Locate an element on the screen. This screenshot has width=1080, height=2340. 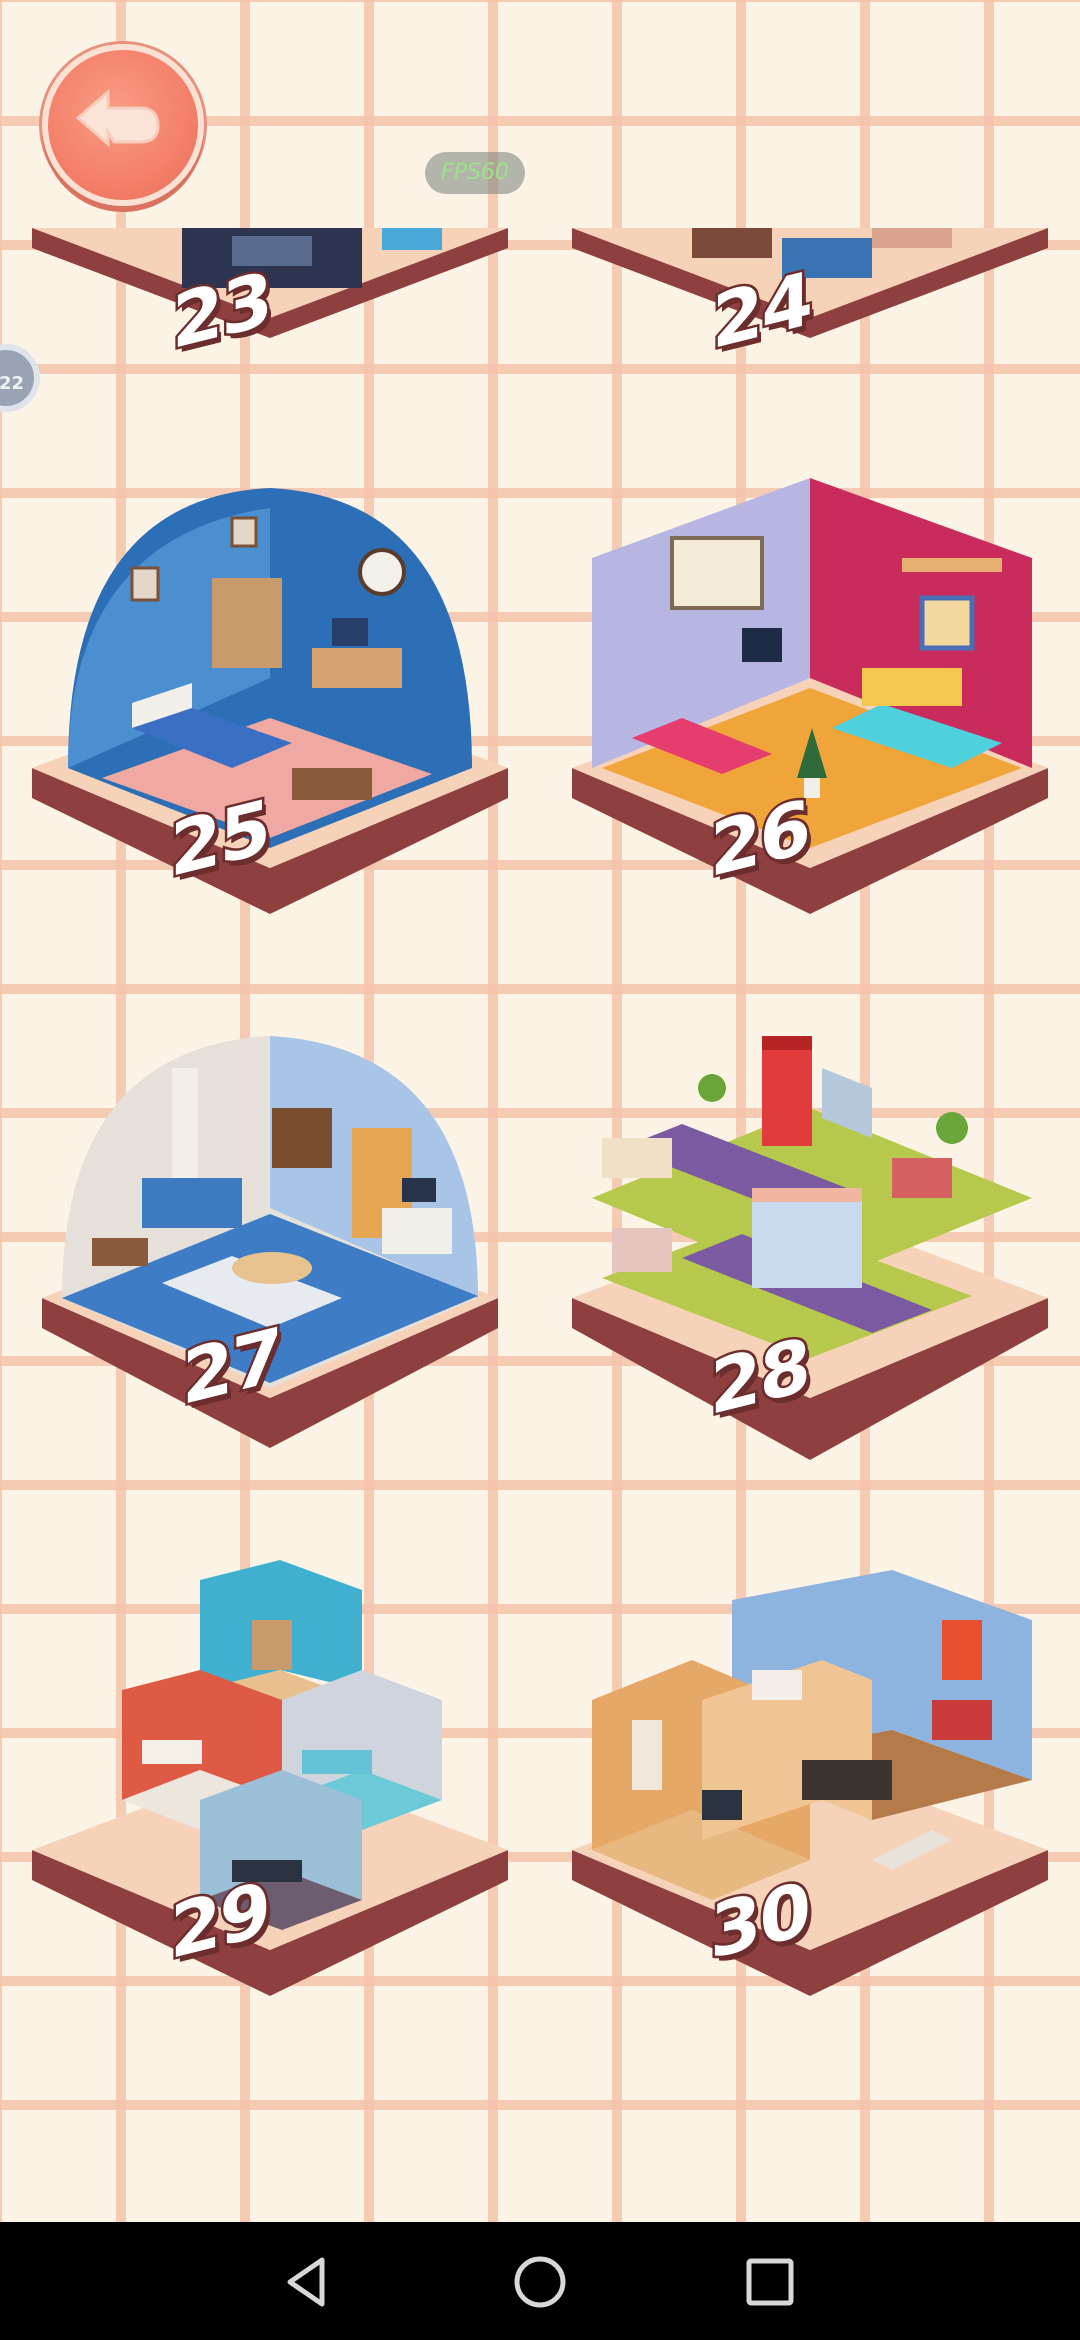
level-card-27: 27 is located at coordinates (270, 1241).